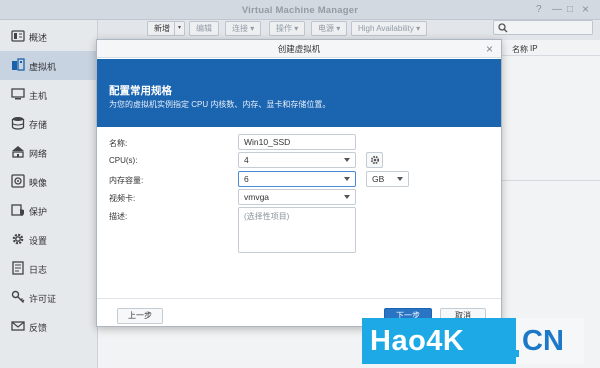  Describe the element at coordinates (439, 341) in the screenshot. I see `watermark-text-part1: Hao4K` at that location.